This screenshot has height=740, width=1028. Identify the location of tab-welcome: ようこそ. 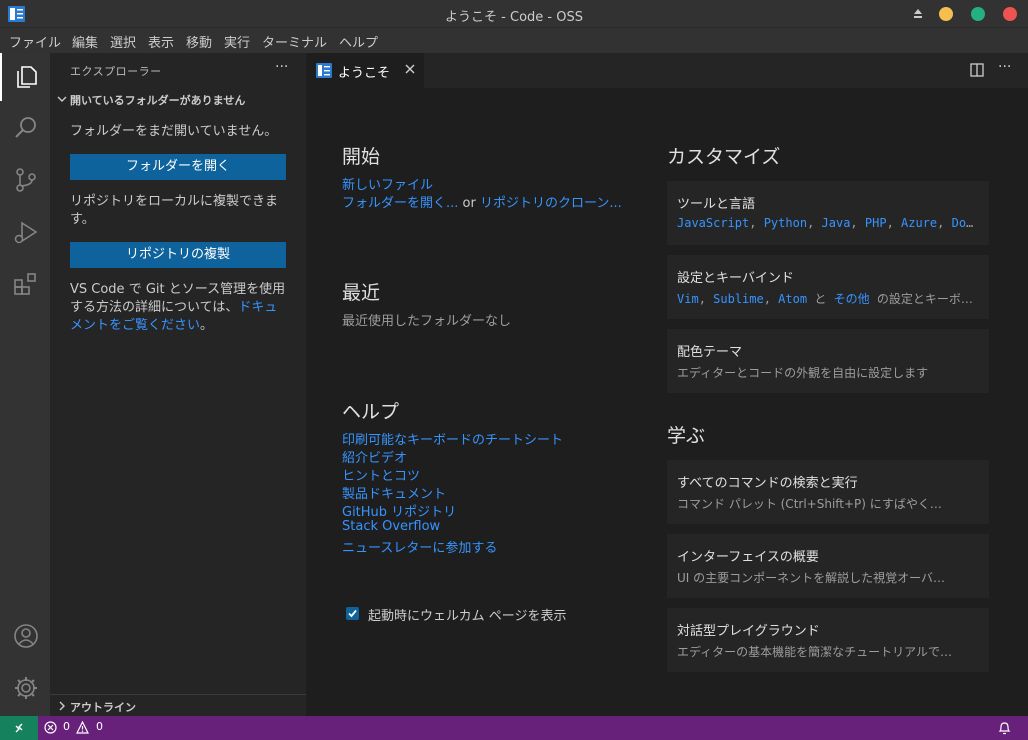
(365, 70).